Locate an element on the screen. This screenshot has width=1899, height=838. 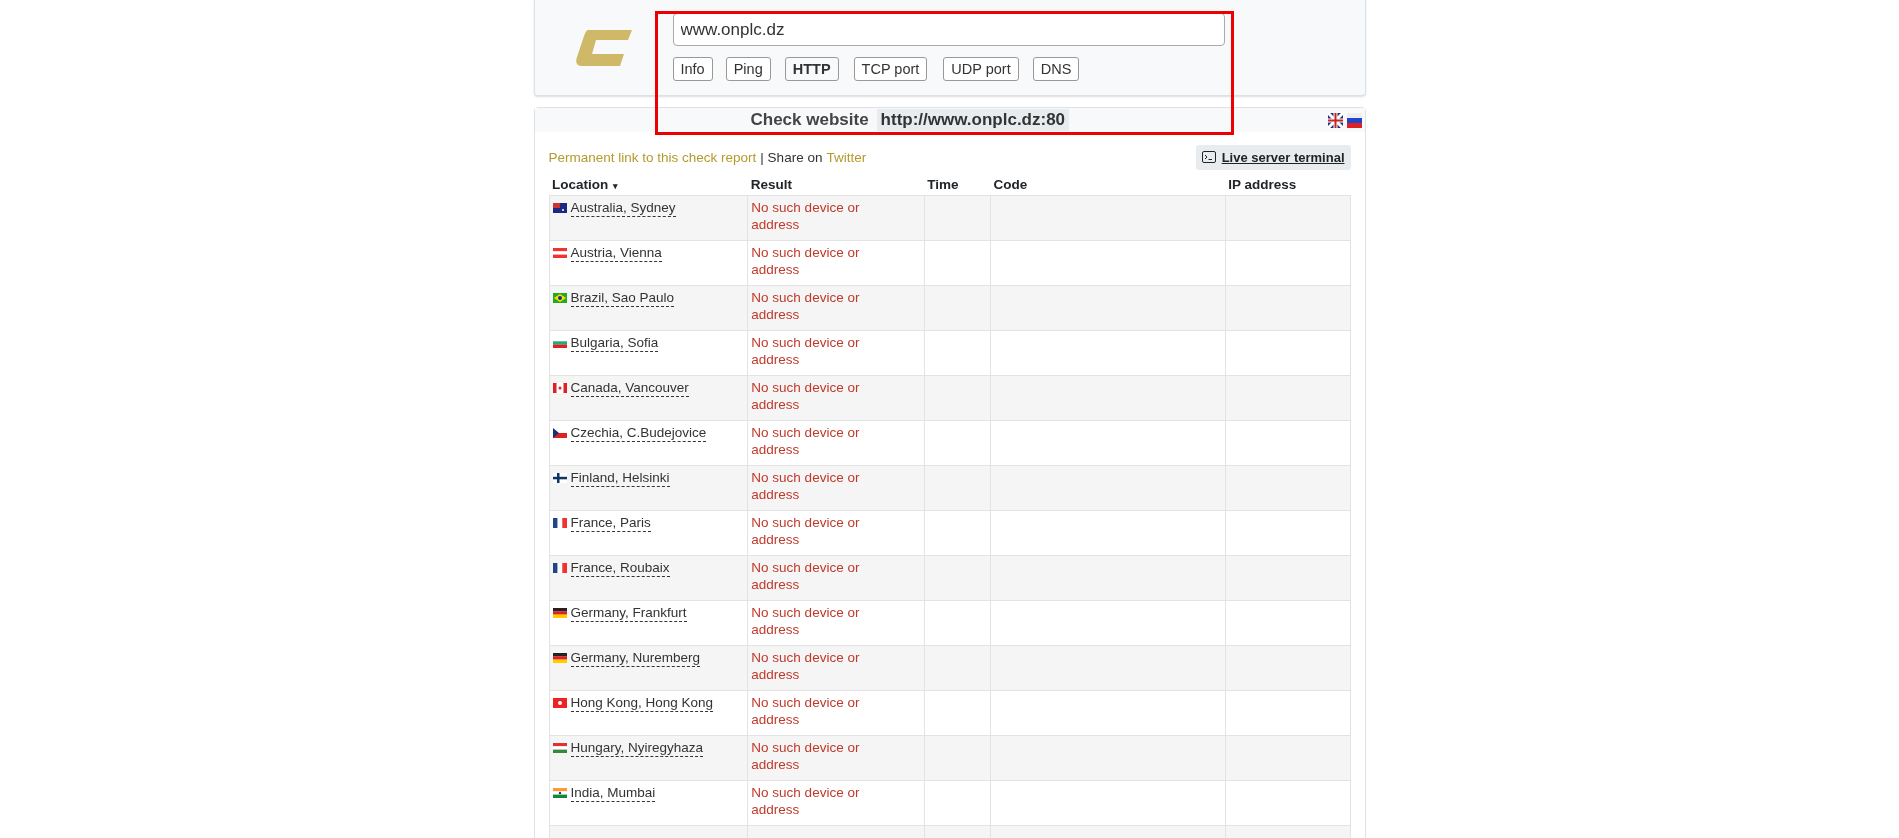
terminal-button: Live server terminal is located at coordinates (1273, 157).